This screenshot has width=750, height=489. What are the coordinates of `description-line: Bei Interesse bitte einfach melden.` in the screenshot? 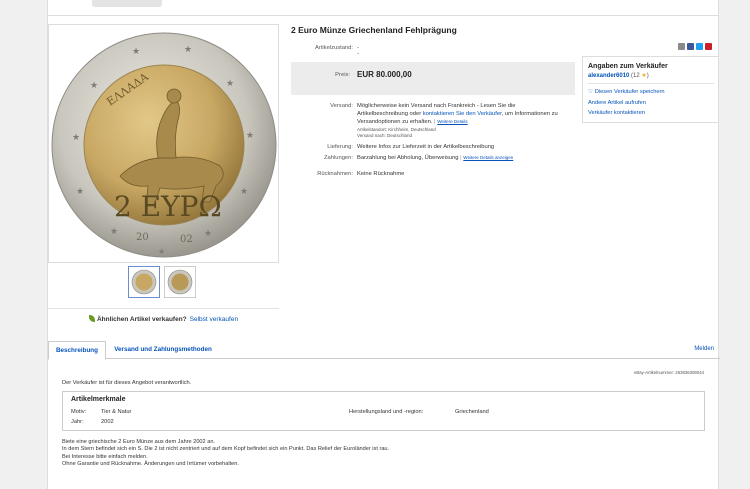 It's located at (105, 456).